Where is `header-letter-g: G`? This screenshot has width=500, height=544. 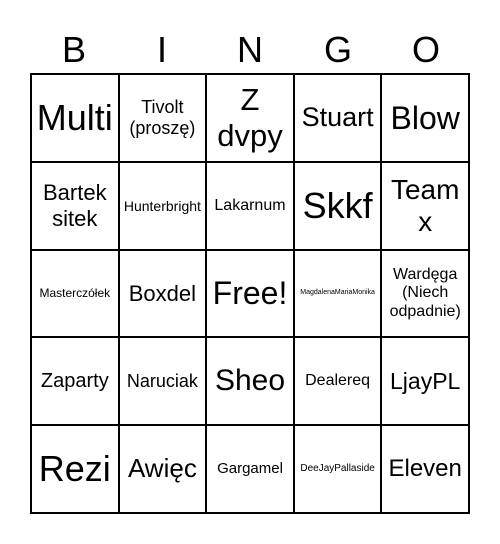 header-letter-g: G is located at coordinates (337, 49).